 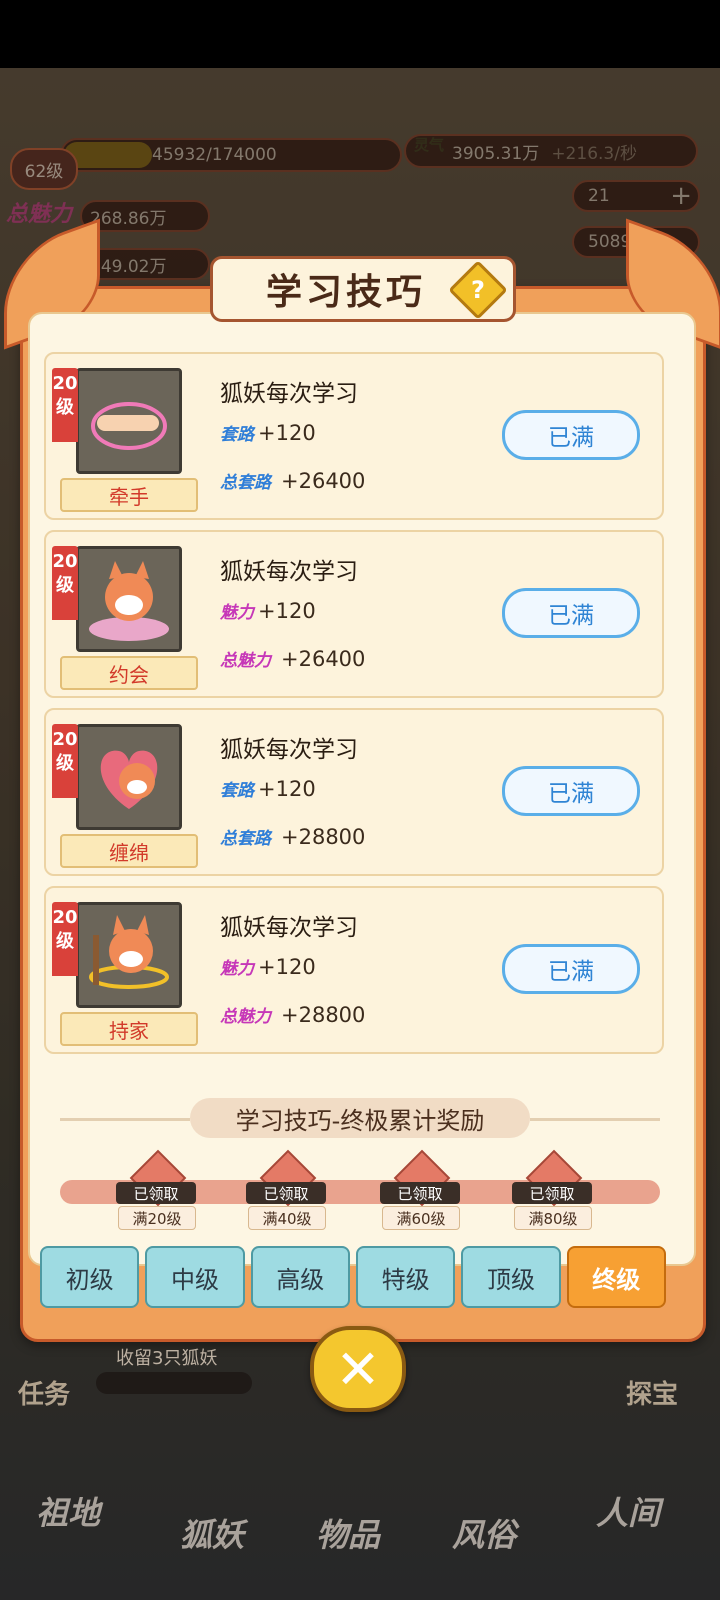 What do you see at coordinates (353, 1277) in the screenshot?
I see `tier-tabs: 初级 中级 高级 特级 顶级 终级` at bounding box center [353, 1277].